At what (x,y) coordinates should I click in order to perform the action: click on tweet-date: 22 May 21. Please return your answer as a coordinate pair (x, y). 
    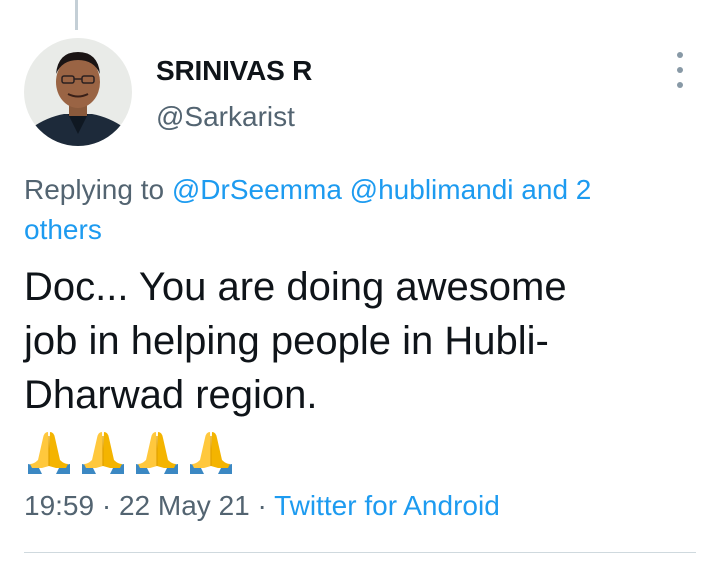
    Looking at the image, I should click on (184, 505).